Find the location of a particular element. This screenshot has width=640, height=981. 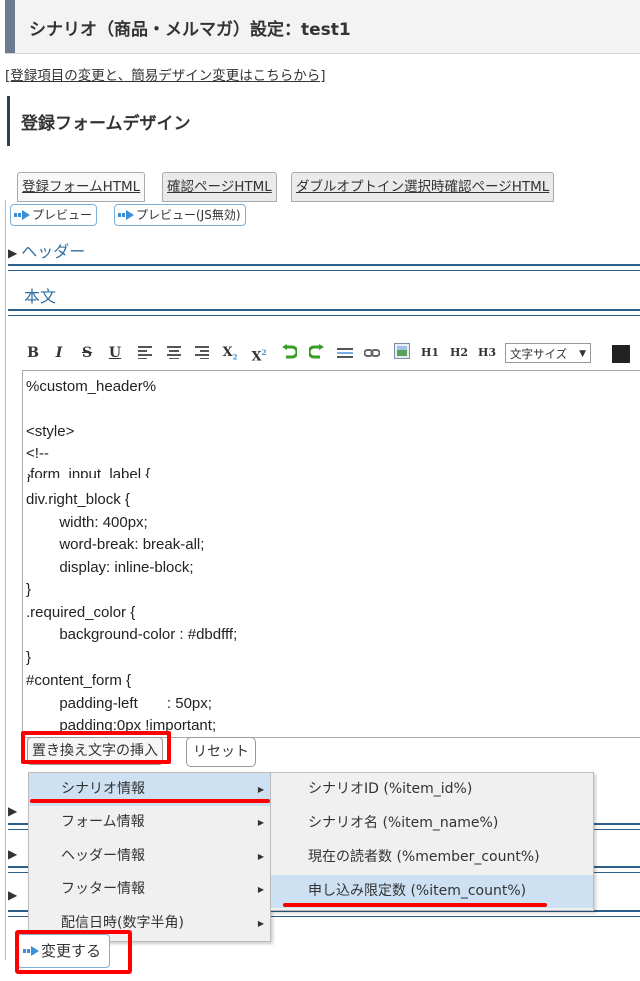

superscript-label: X is located at coordinates (256, 357).